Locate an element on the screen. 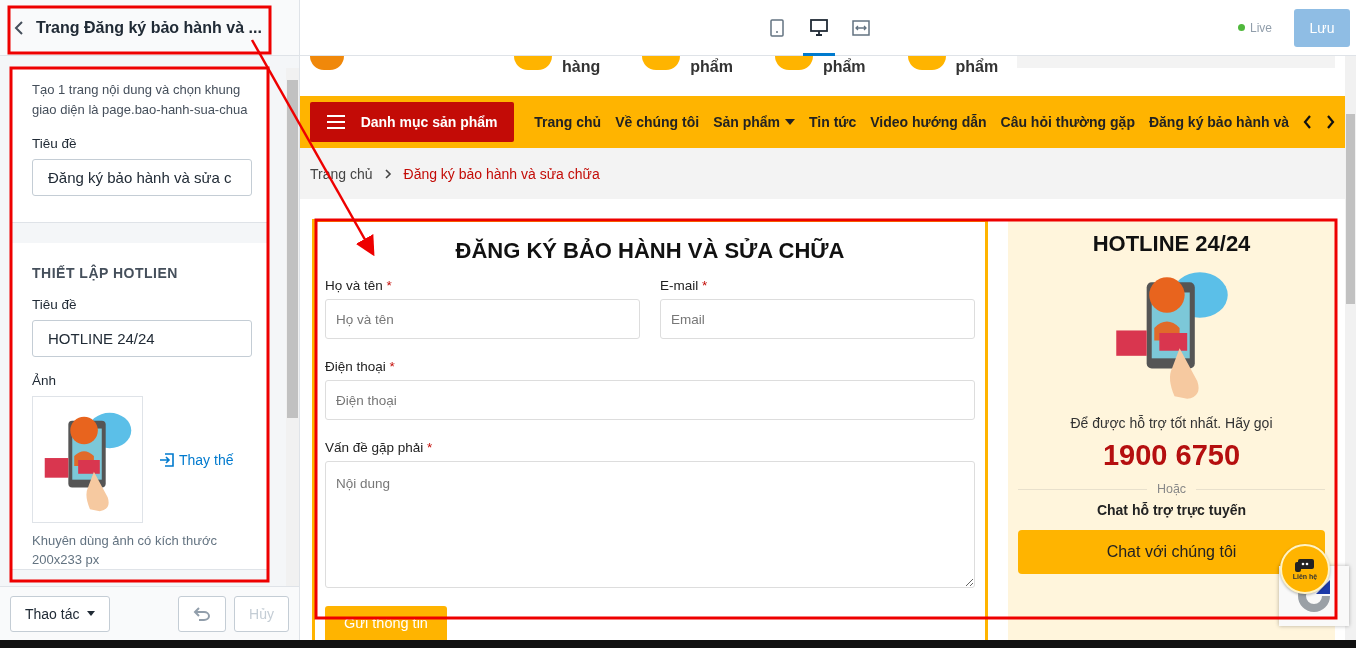 This screenshot has height=648, width=1356. nav-link: Về chúng tôi is located at coordinates (657, 122).